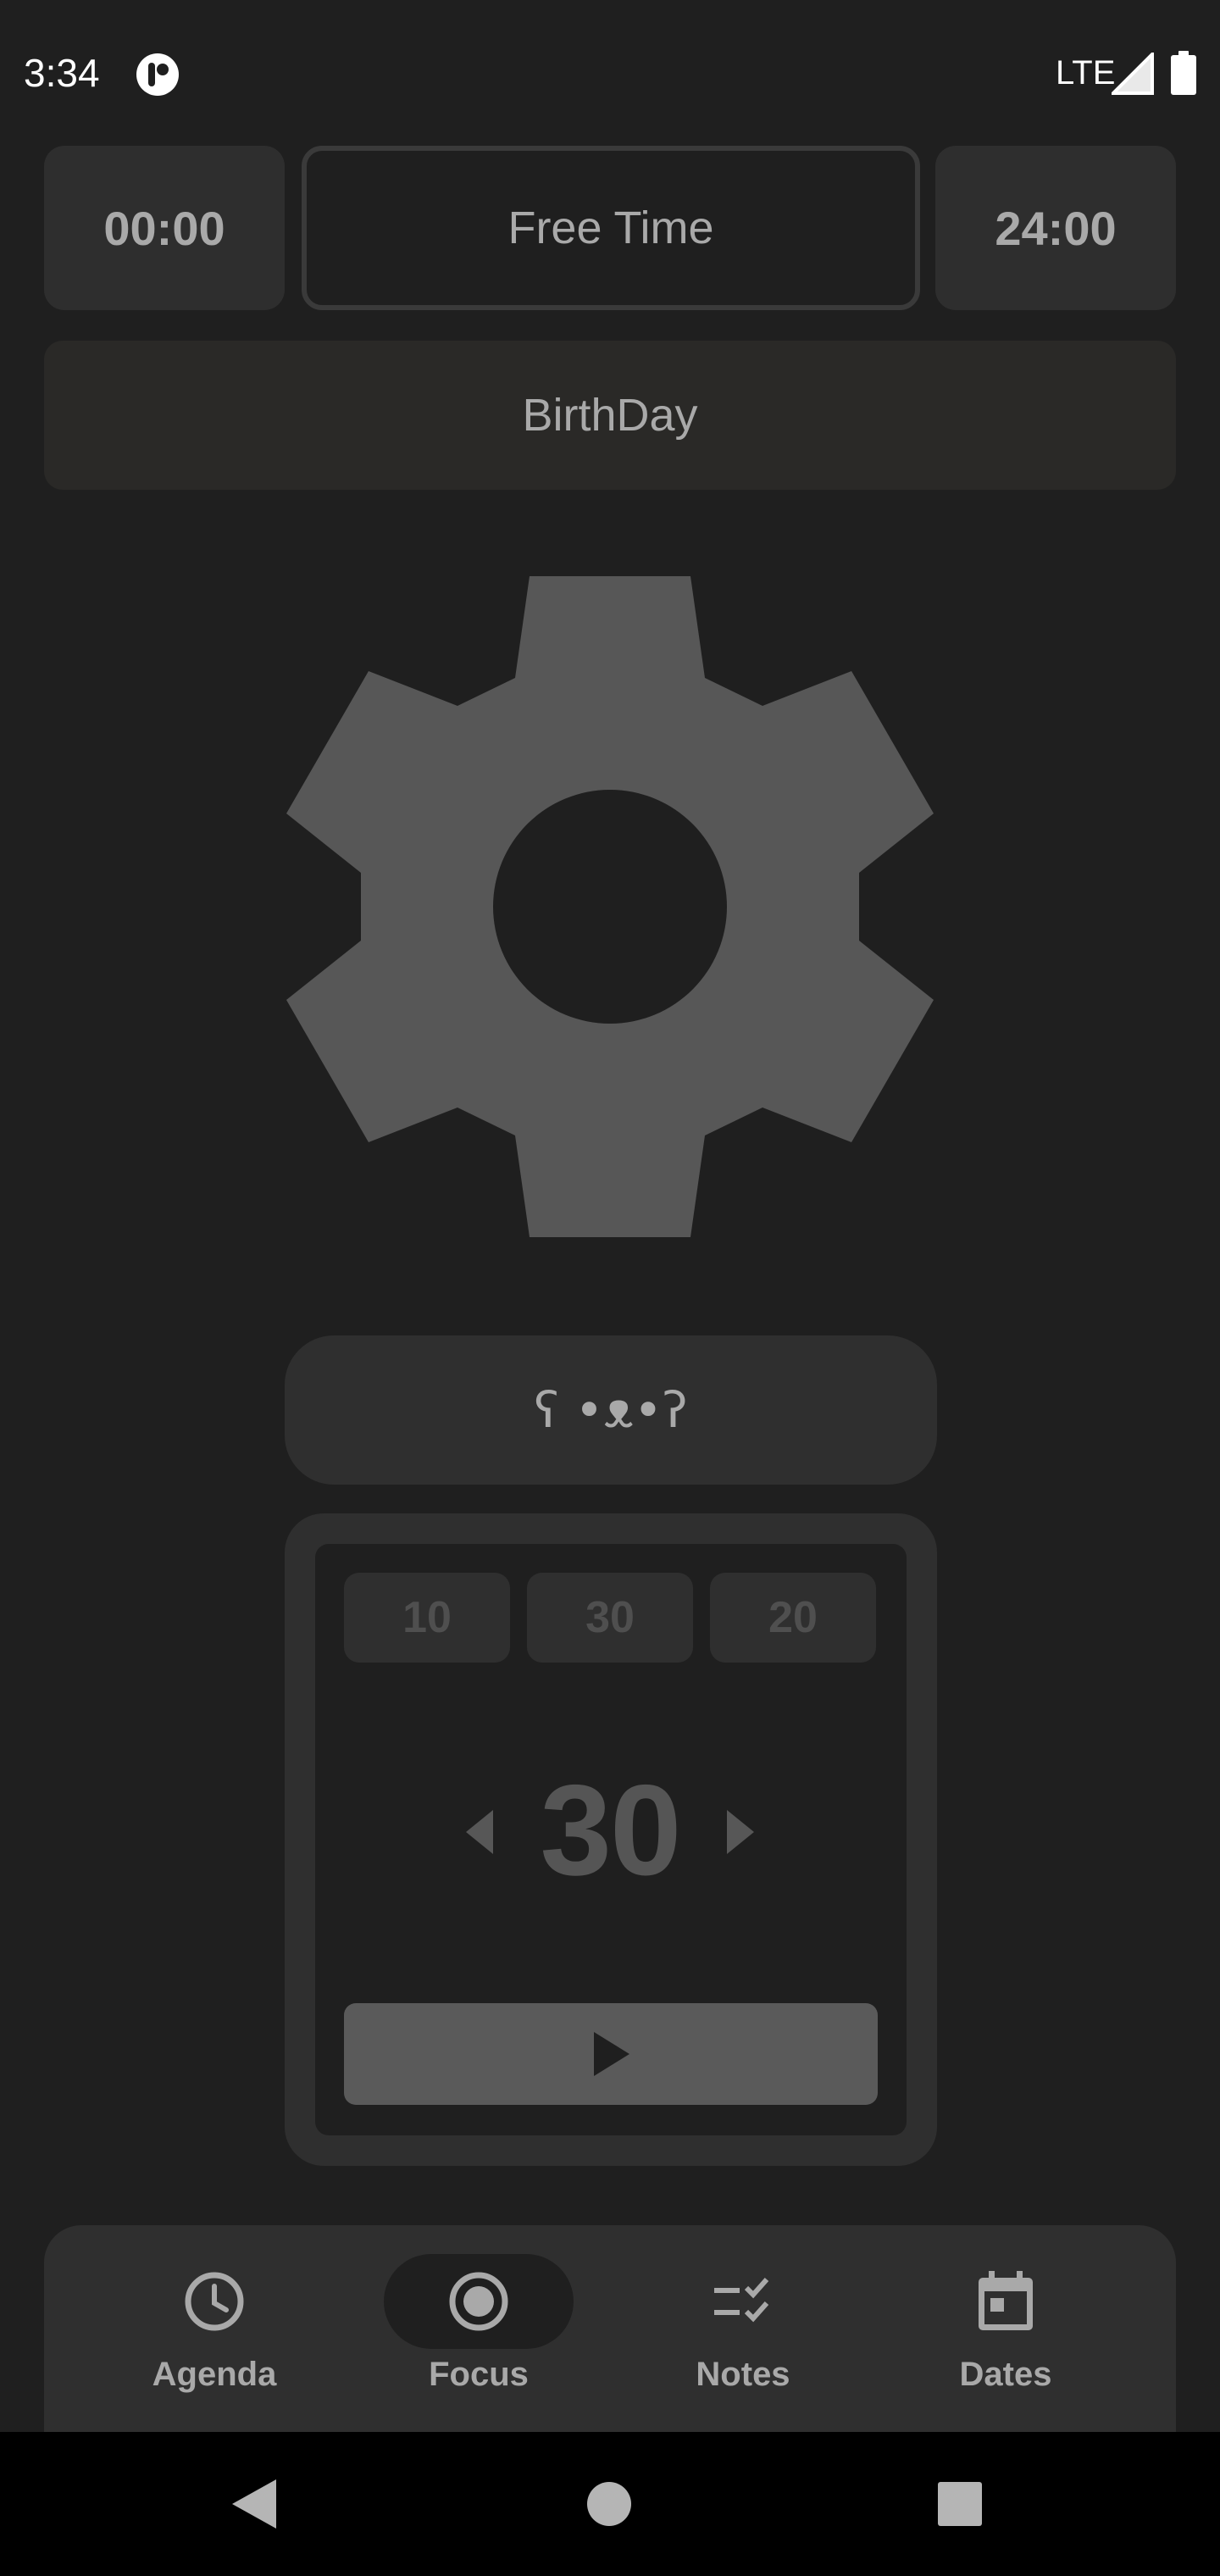  Describe the element at coordinates (479, 2374) in the screenshot. I see `nav-label: Focus` at that location.